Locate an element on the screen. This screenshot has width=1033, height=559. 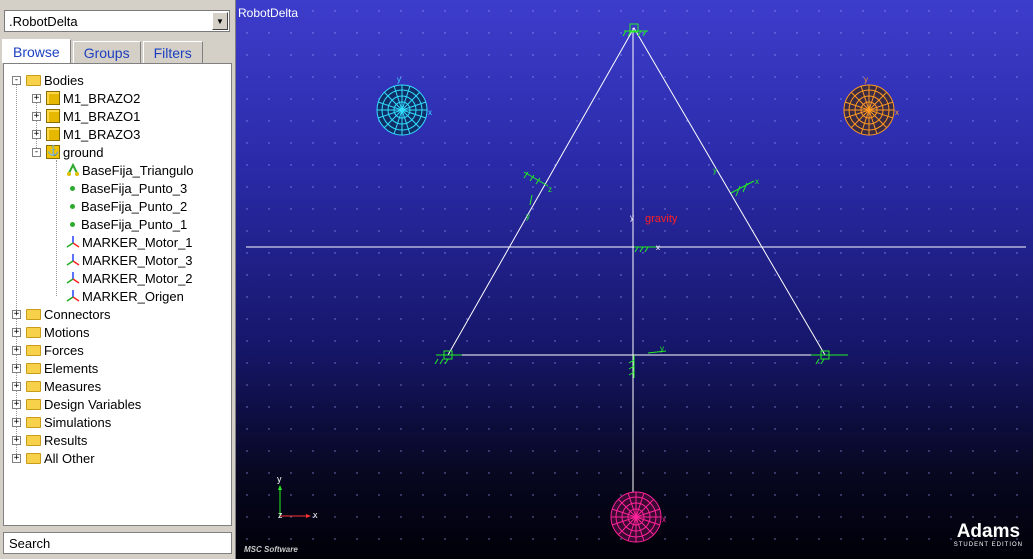
tree-item-marker-motor-2: MARKER_Motor_2 is located at coordinates (129, 278).